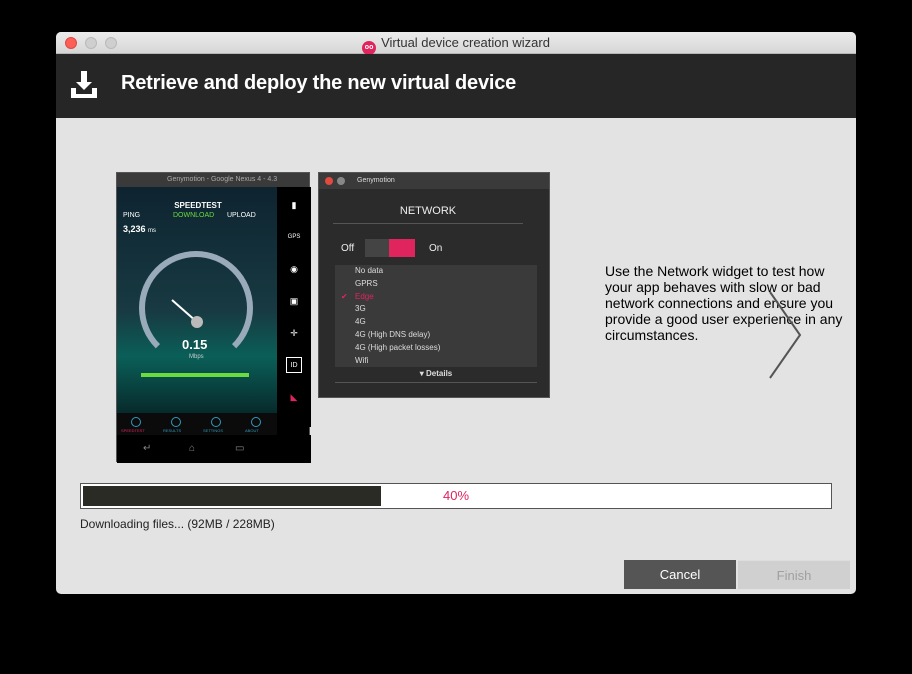 This screenshot has width=912, height=674. What do you see at coordinates (376, 180) in the screenshot?
I see `widget-title: Genymotion` at bounding box center [376, 180].